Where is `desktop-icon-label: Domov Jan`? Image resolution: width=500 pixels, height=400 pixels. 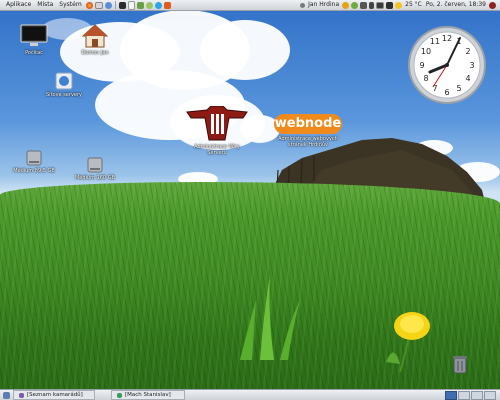 desktop-icon-label: Domov Jan is located at coordinates (95, 53).